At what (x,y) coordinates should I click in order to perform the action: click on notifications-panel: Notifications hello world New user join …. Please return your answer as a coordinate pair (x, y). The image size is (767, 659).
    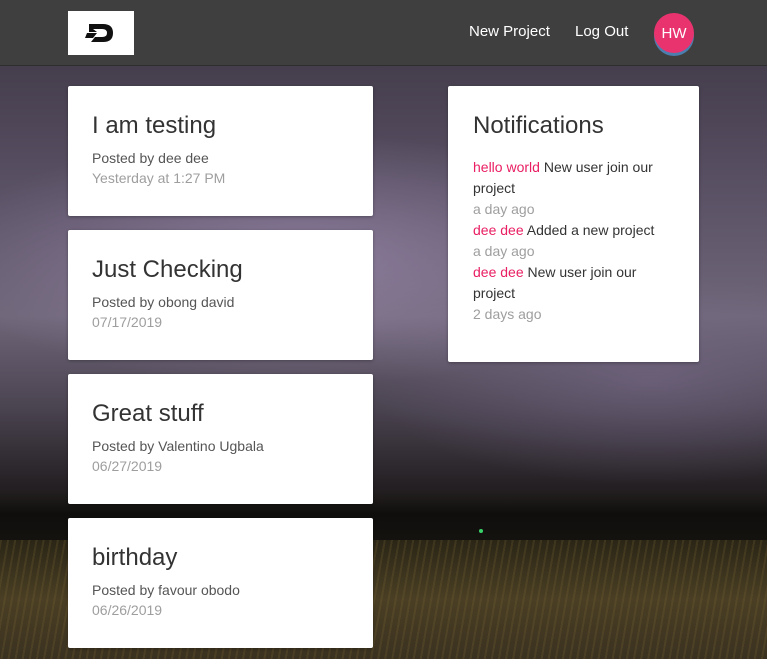
    Looking at the image, I should click on (573, 224).